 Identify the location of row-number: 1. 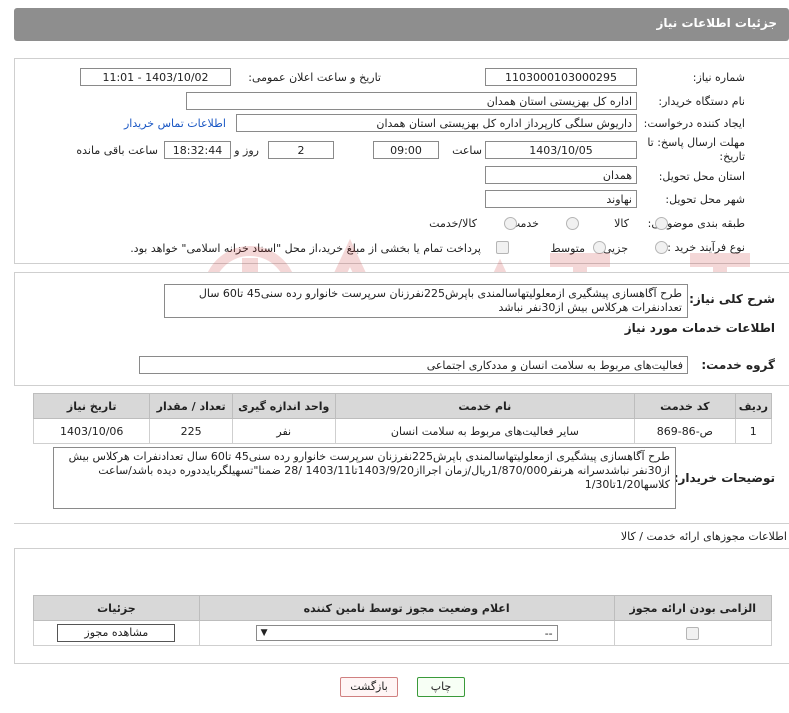
(753, 431).